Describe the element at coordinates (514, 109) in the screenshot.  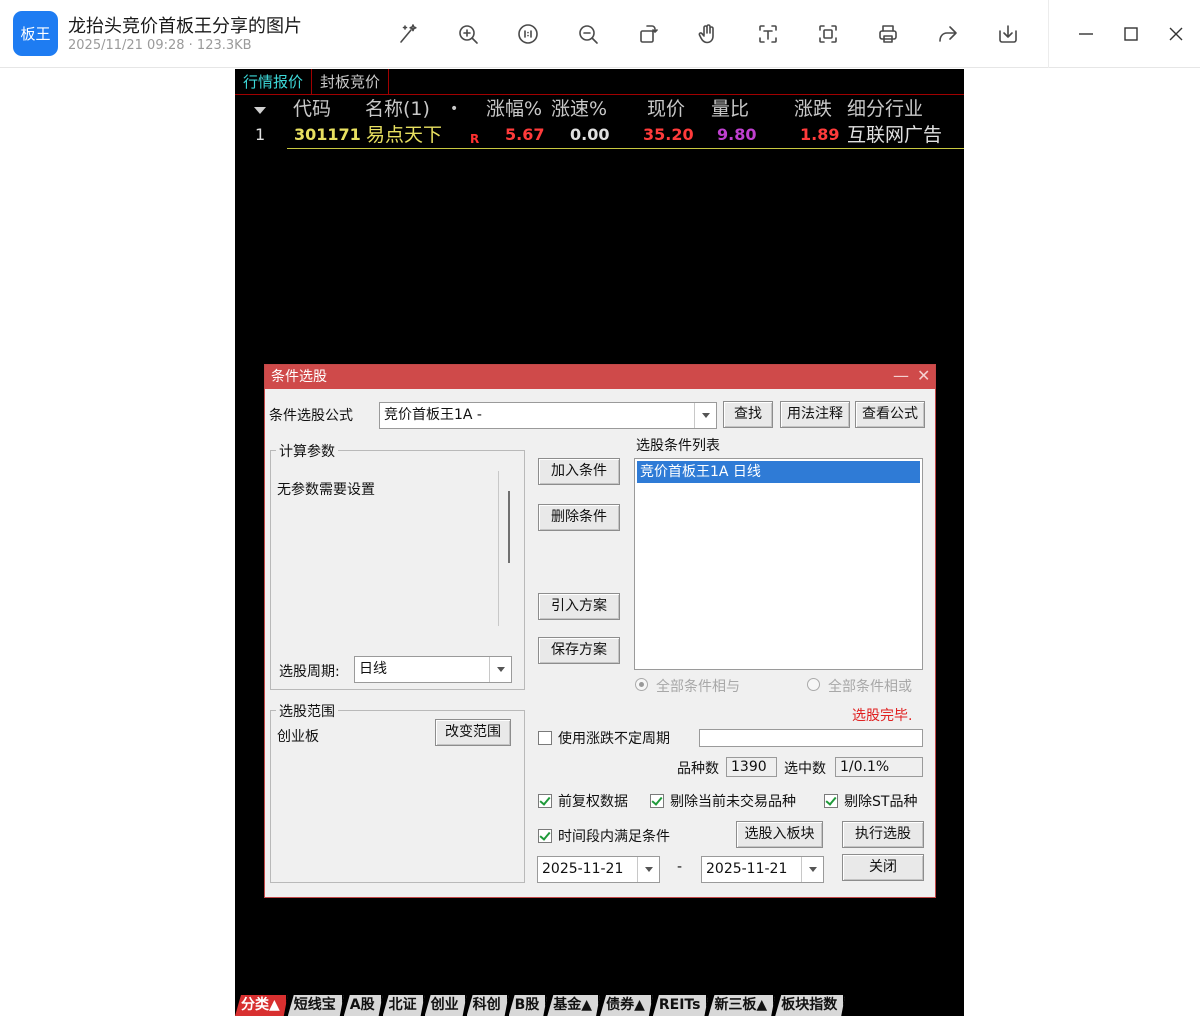
I see `col-change-pct: 涨幅%` at that location.